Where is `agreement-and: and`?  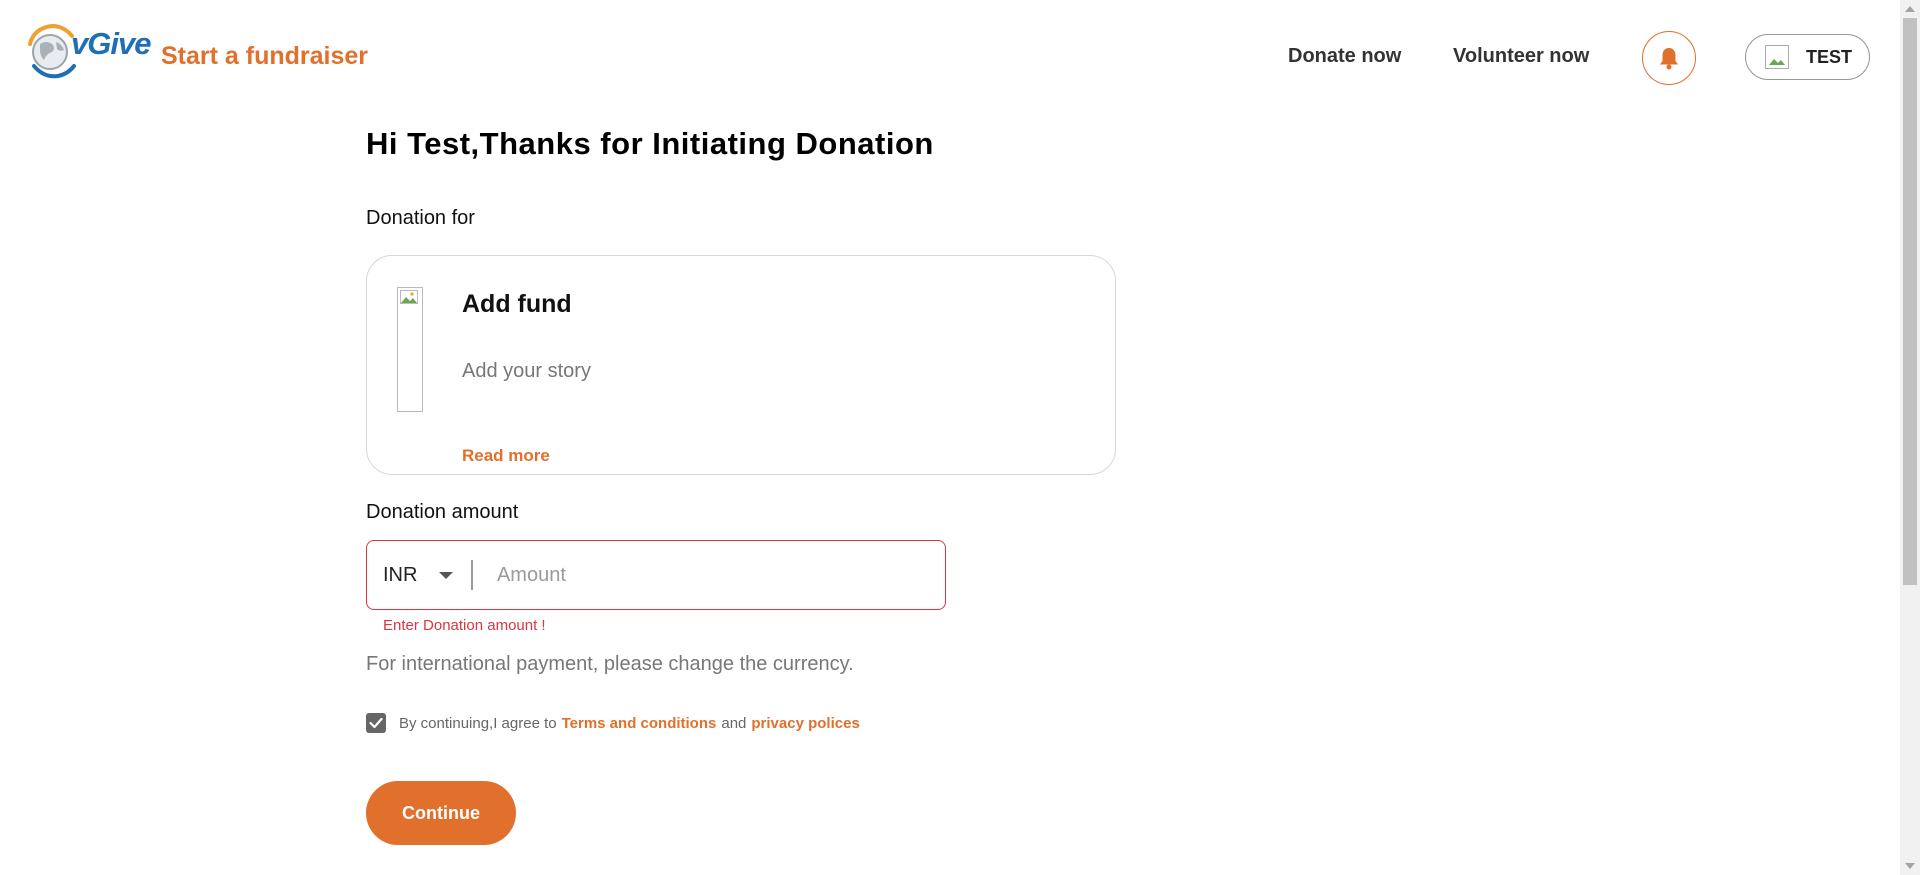
agreement-and: and is located at coordinates (734, 723).